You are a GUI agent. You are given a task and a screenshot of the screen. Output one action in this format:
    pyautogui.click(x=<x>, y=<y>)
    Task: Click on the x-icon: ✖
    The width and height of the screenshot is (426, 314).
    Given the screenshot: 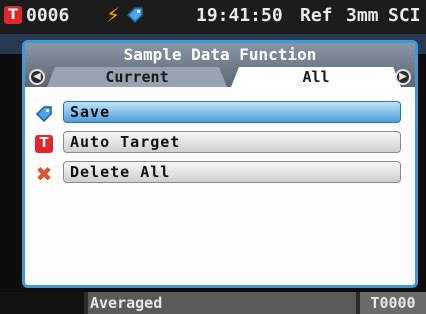 What is the action you would take?
    pyautogui.click(x=44, y=174)
    